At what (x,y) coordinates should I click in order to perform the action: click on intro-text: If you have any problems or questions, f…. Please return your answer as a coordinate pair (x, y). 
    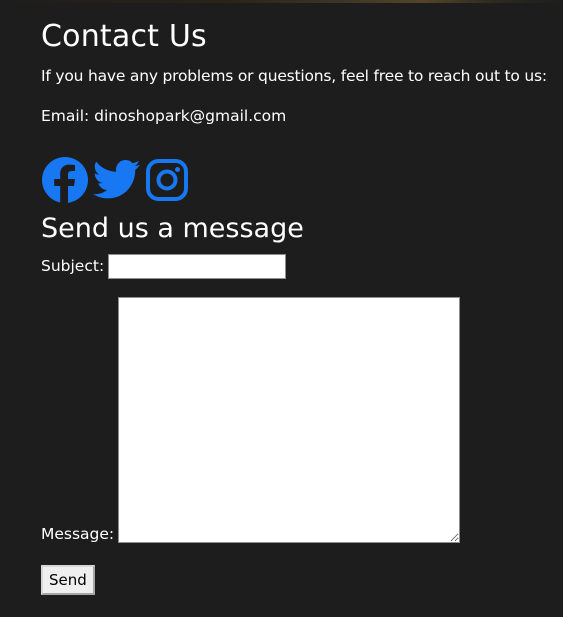
    Looking at the image, I should click on (294, 76).